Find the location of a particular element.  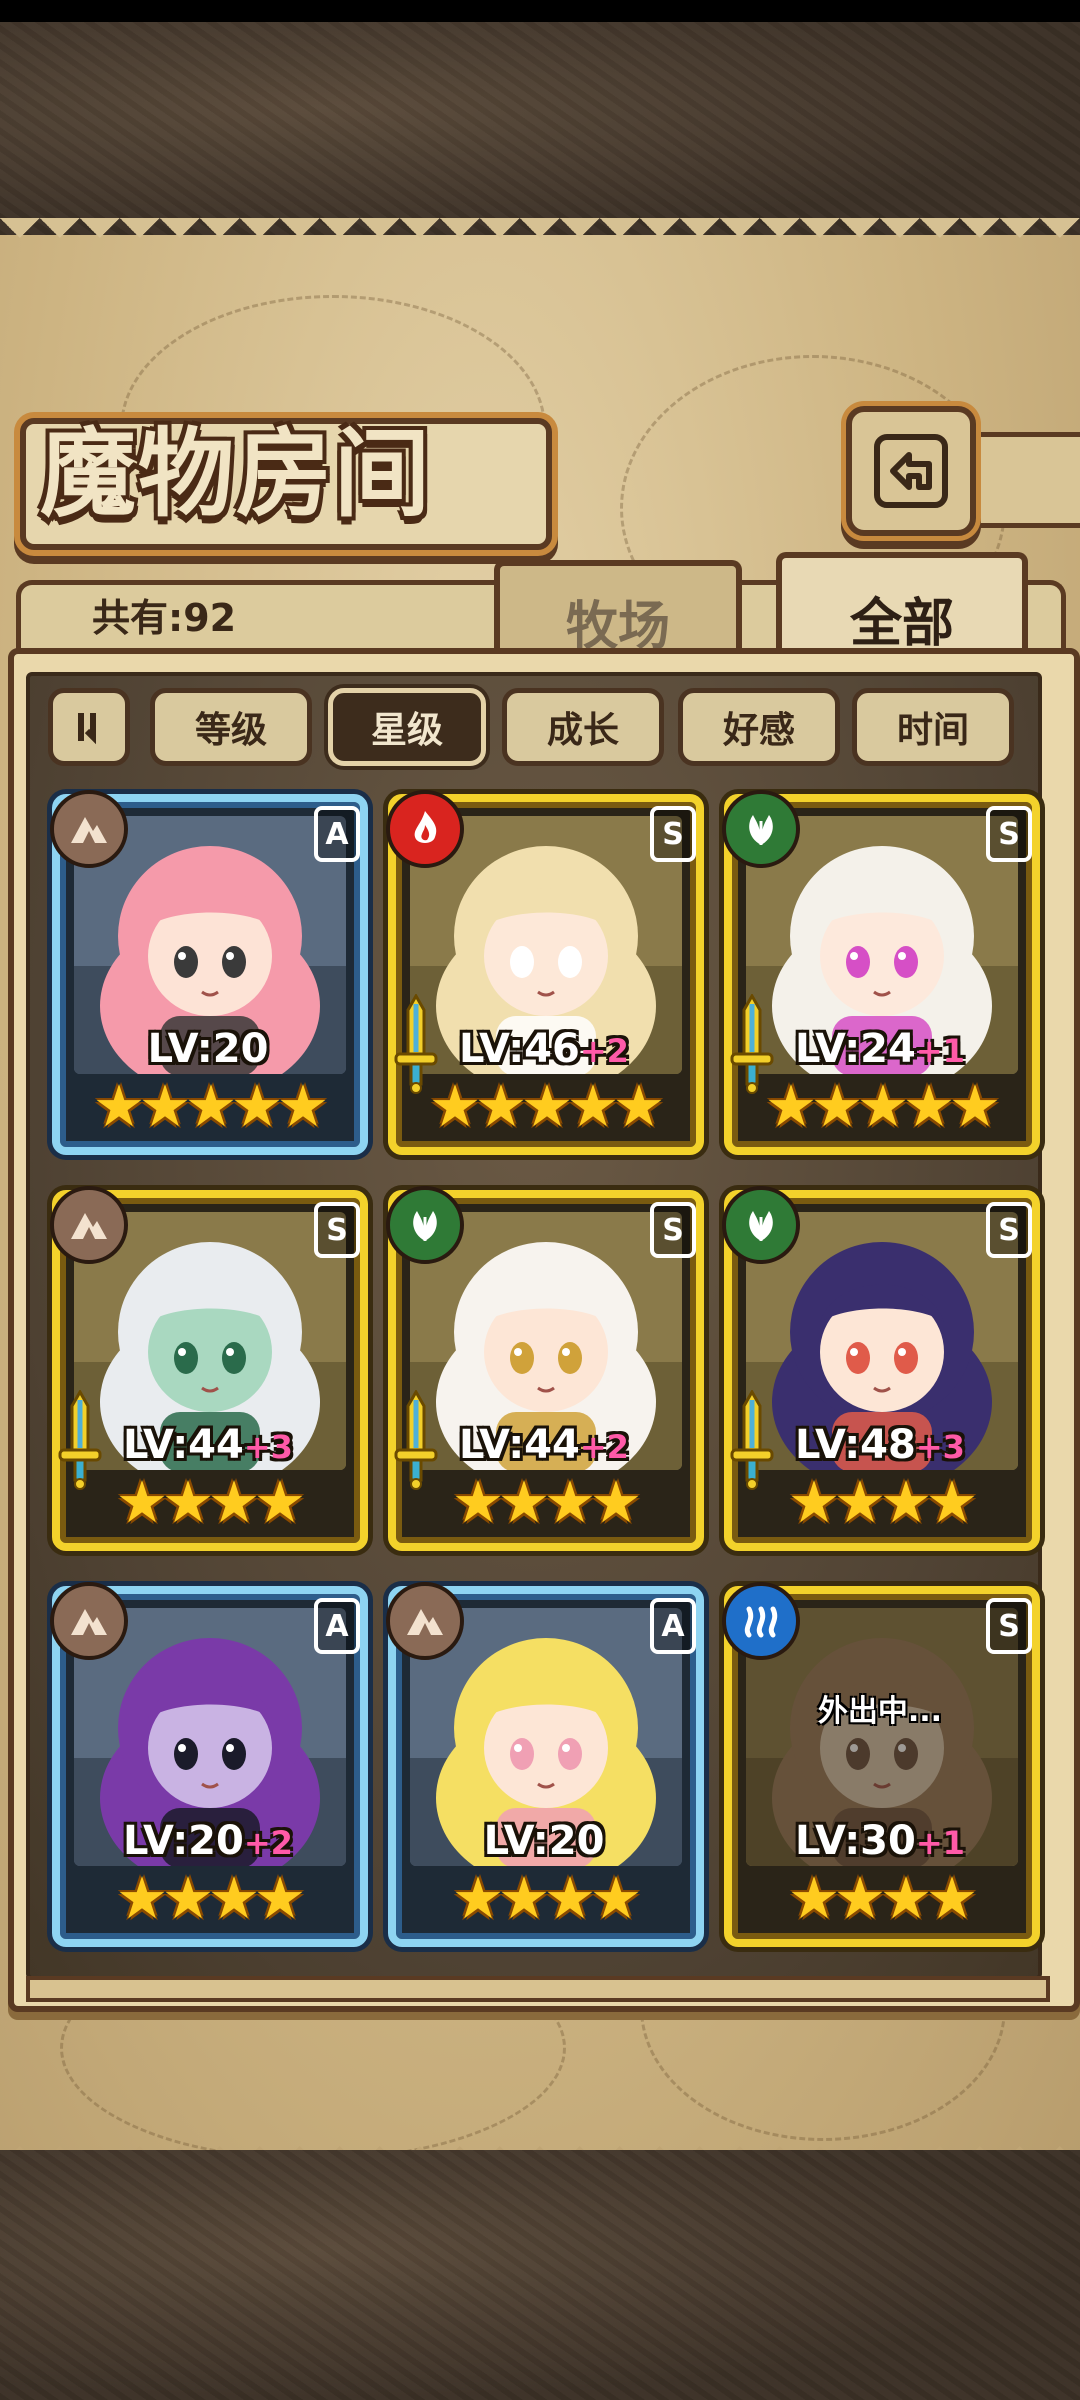

monster-level: LV:44+3 is located at coordinates (208, 1445).